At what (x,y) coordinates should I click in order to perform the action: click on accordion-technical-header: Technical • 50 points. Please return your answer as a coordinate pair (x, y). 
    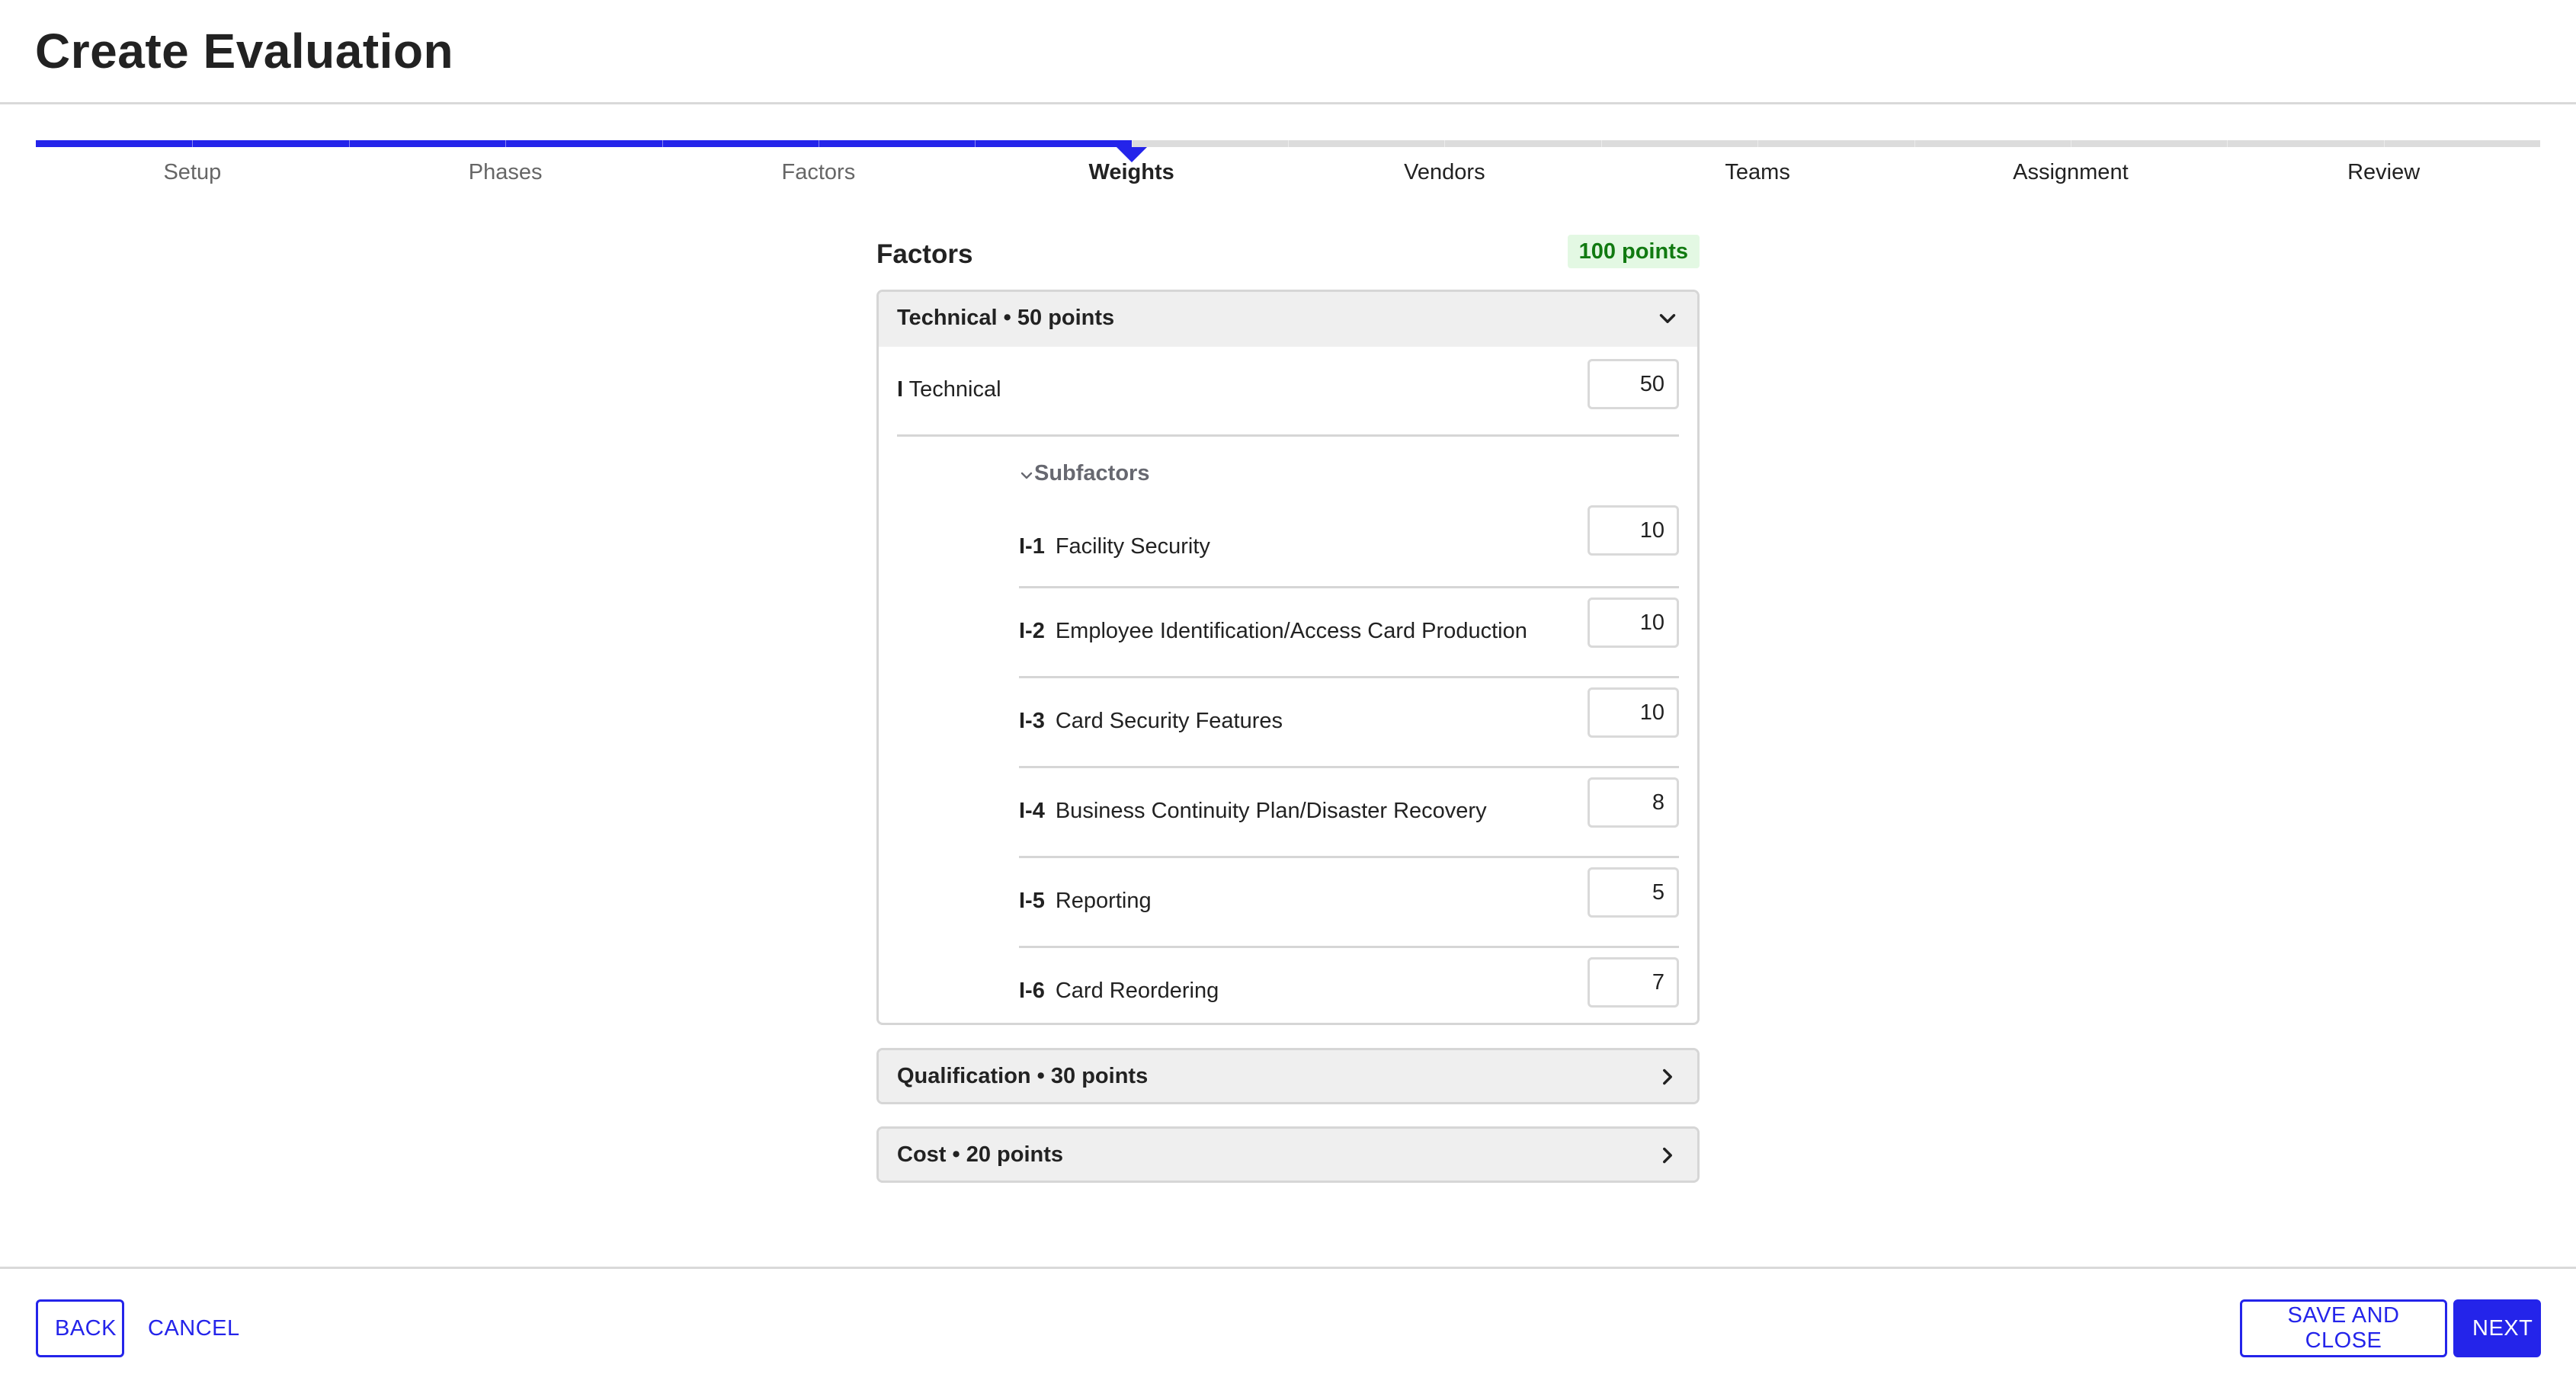
    Looking at the image, I should click on (1288, 319).